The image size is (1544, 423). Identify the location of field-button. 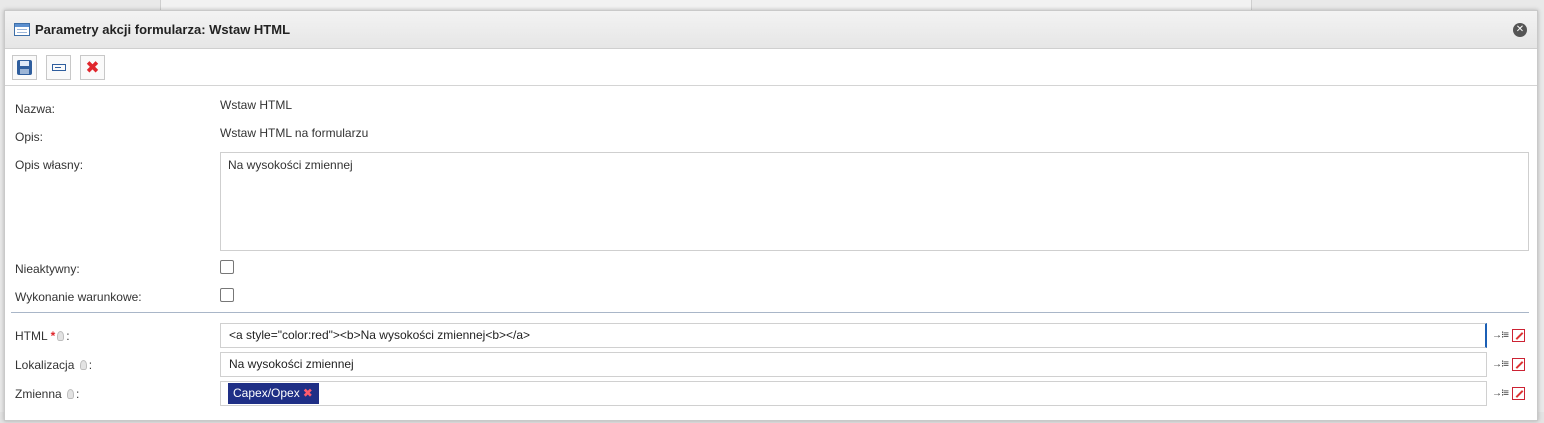
(58, 67).